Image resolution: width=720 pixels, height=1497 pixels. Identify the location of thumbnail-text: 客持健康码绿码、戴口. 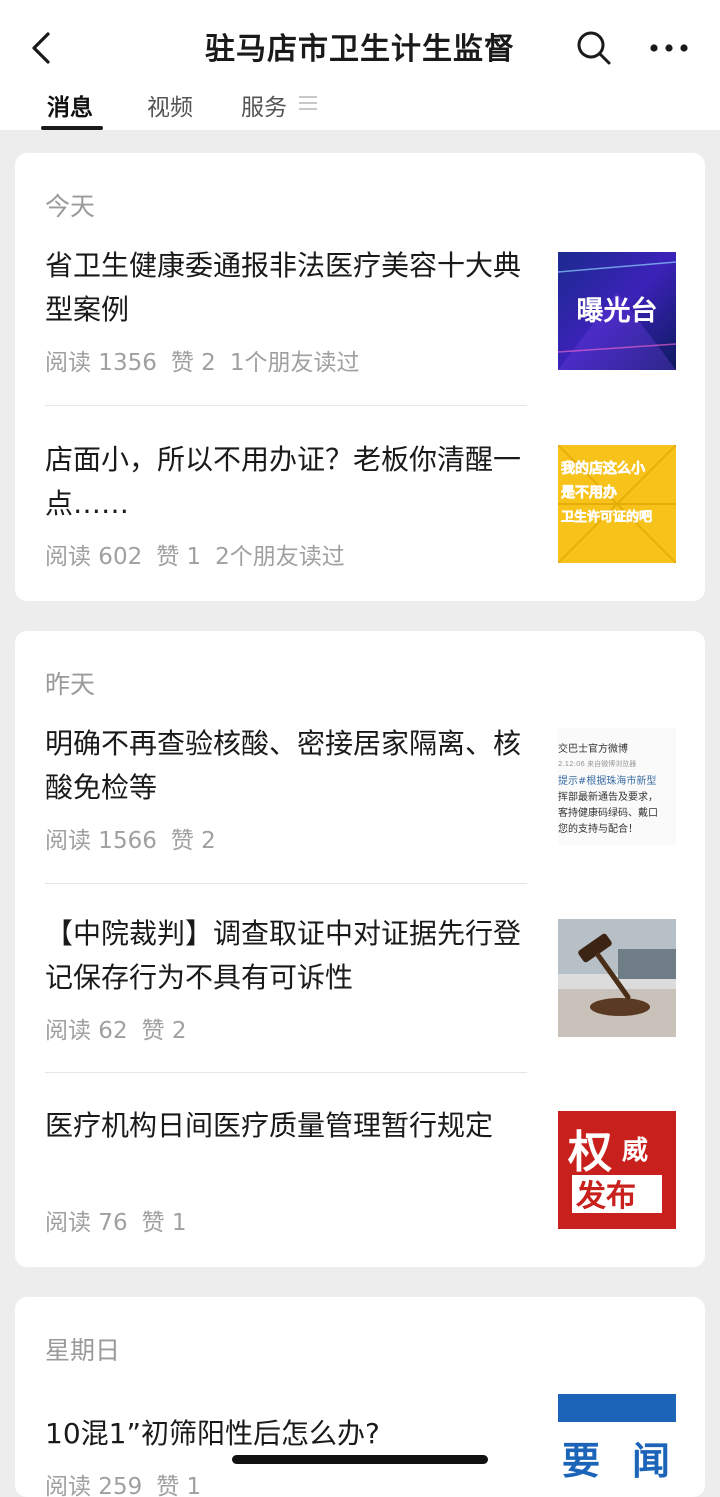
(608, 812).